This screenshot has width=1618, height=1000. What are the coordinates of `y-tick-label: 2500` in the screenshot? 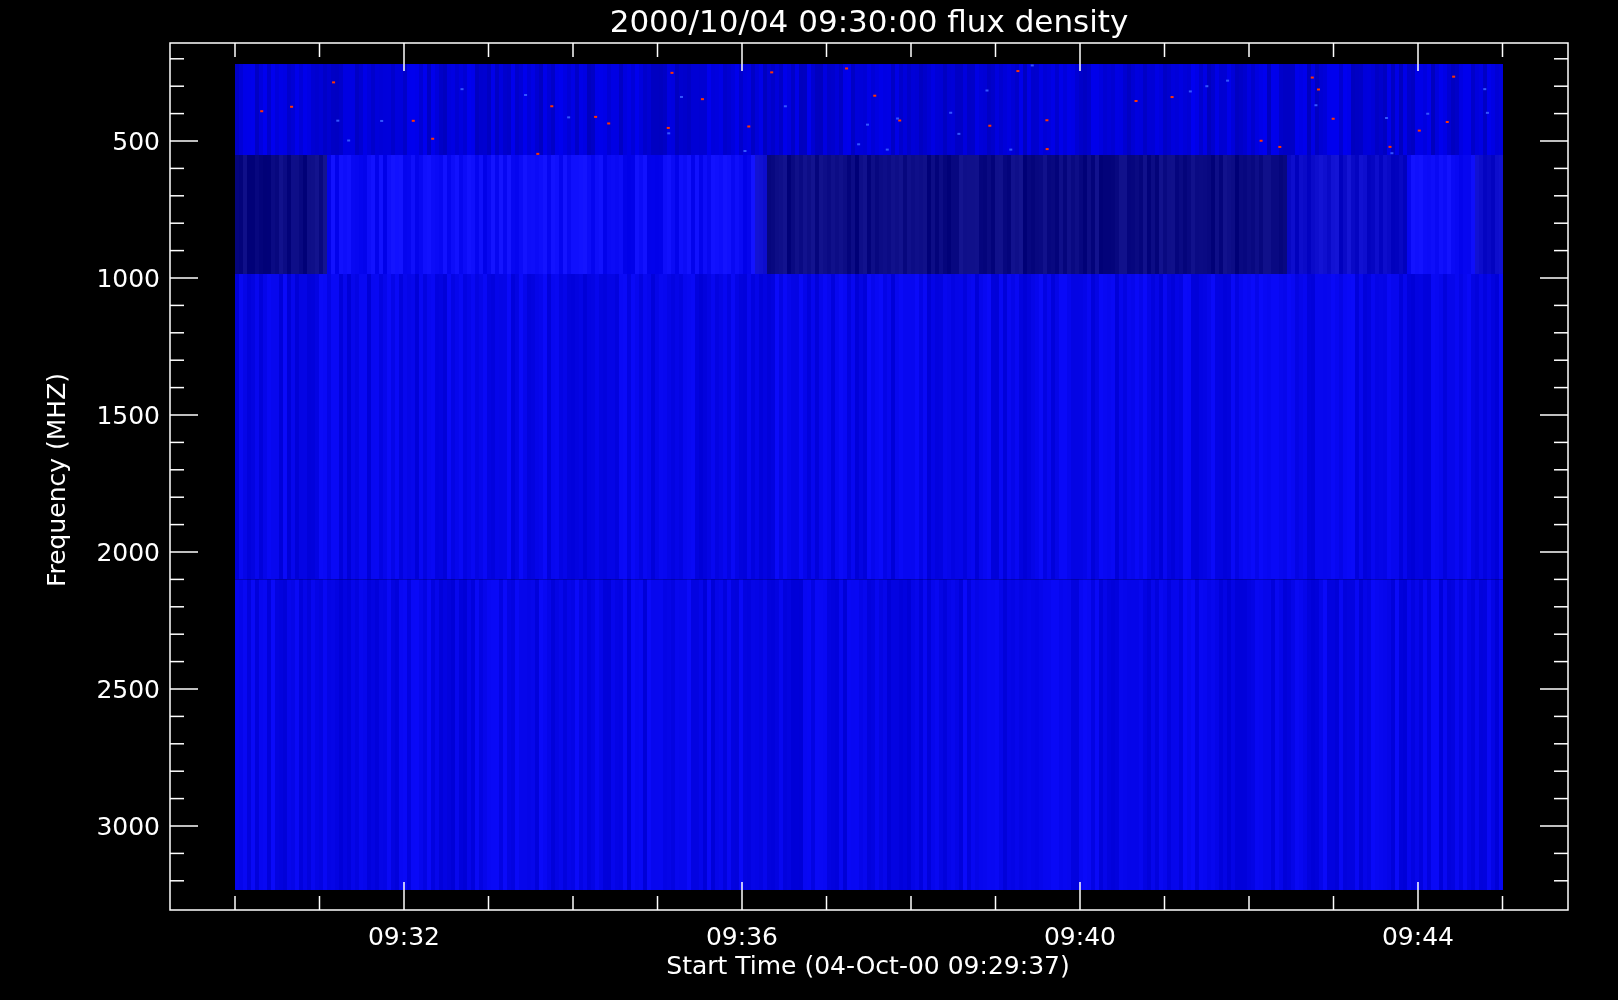 It's located at (128, 689).